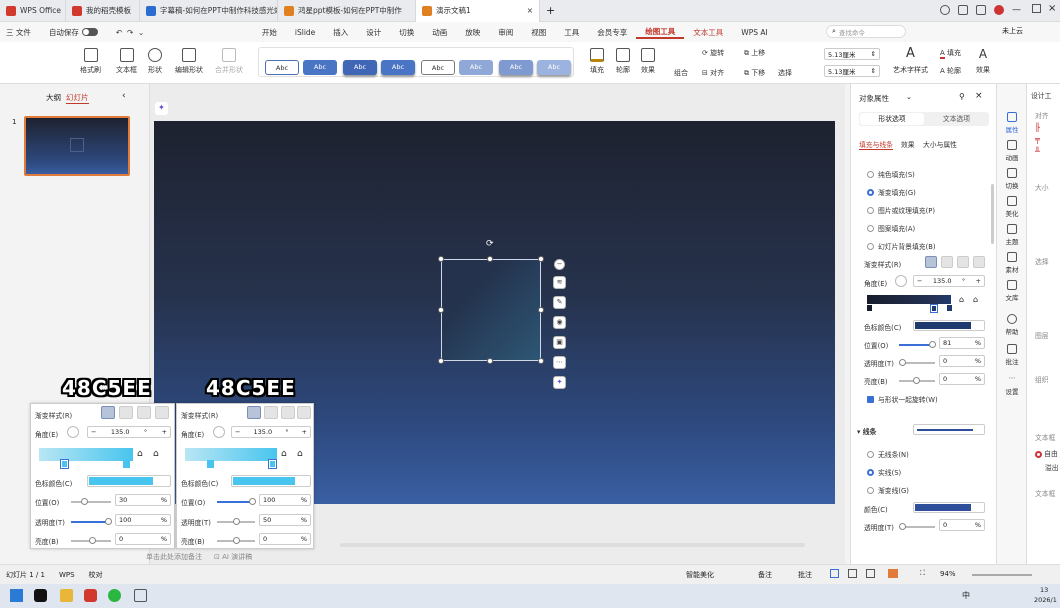 This screenshot has width=1060, height=608. I want to click on text-outline-button: A 轮廓, so click(950, 71).